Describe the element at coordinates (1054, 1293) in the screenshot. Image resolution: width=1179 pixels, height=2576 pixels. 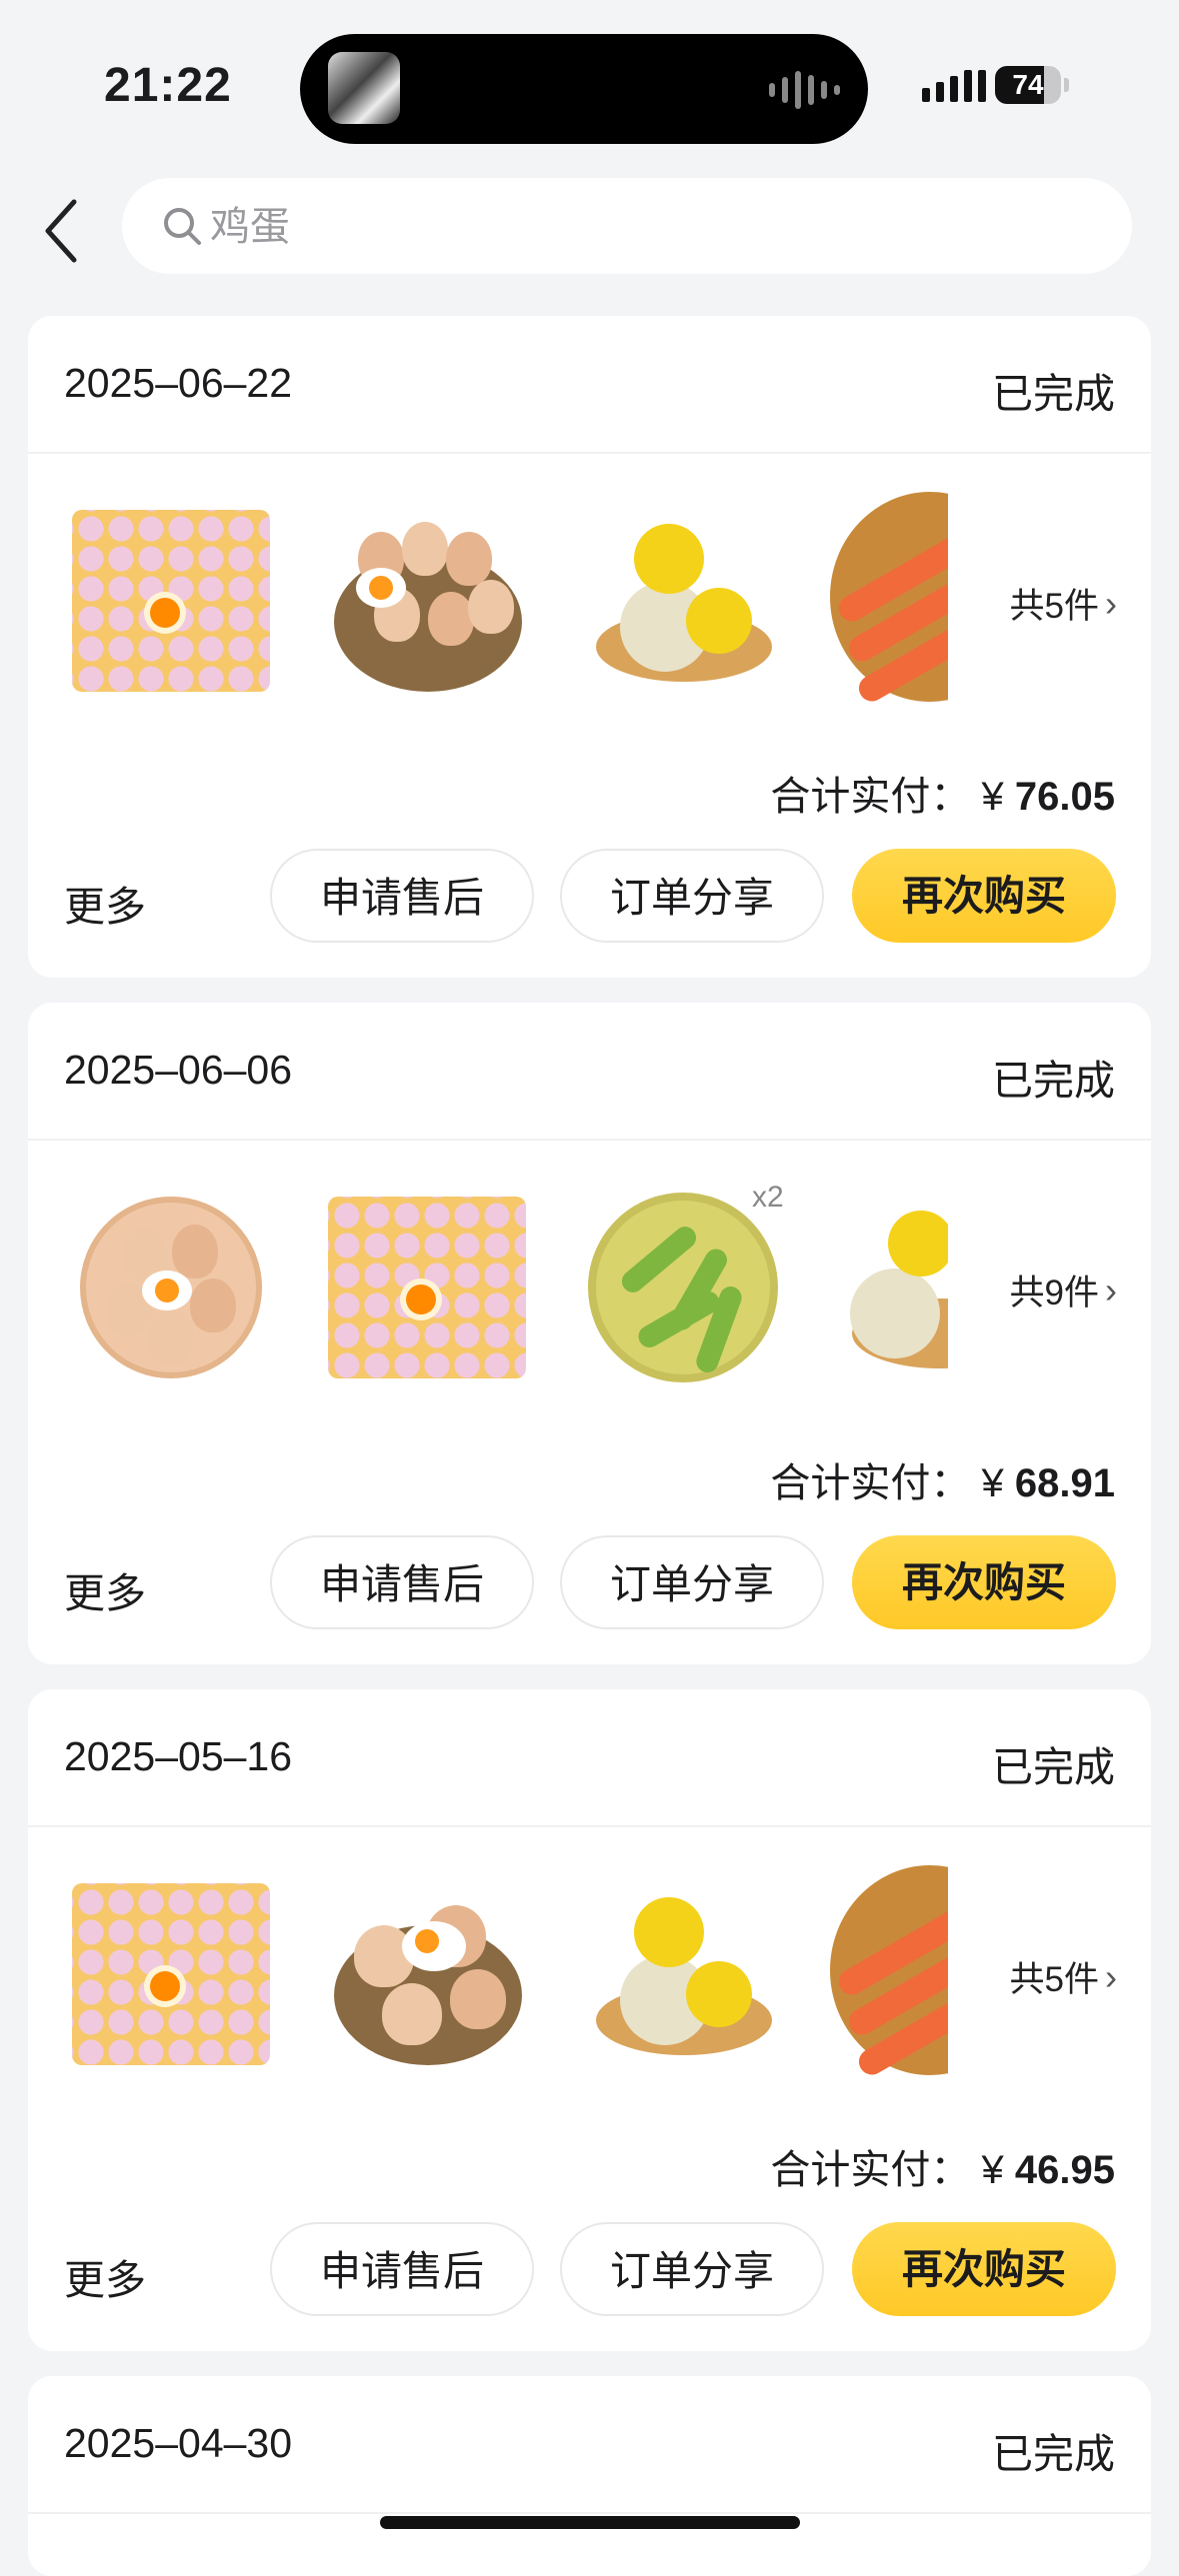
I see `item-count: 共9件` at that location.